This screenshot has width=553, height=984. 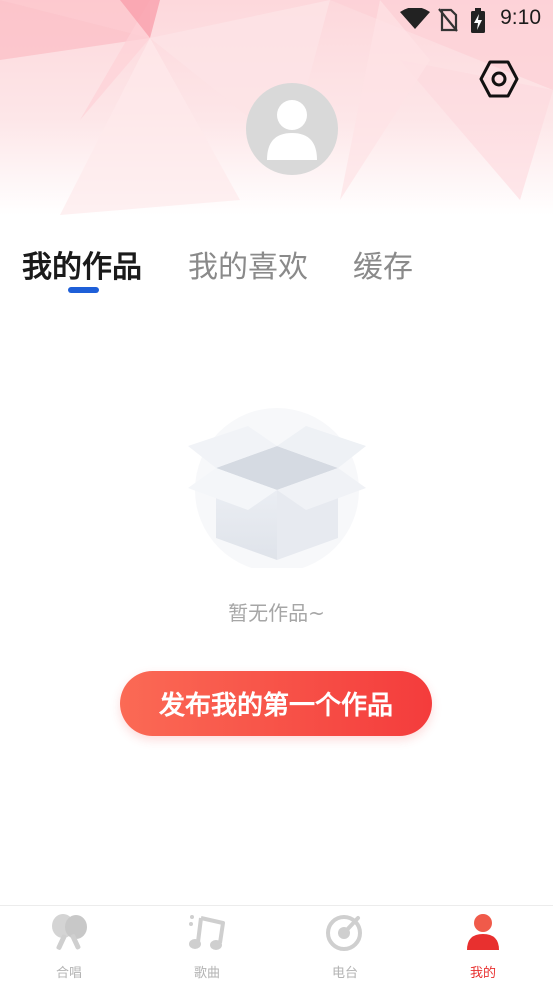 What do you see at coordinates (277, 490) in the screenshot?
I see `empty-box-icon` at bounding box center [277, 490].